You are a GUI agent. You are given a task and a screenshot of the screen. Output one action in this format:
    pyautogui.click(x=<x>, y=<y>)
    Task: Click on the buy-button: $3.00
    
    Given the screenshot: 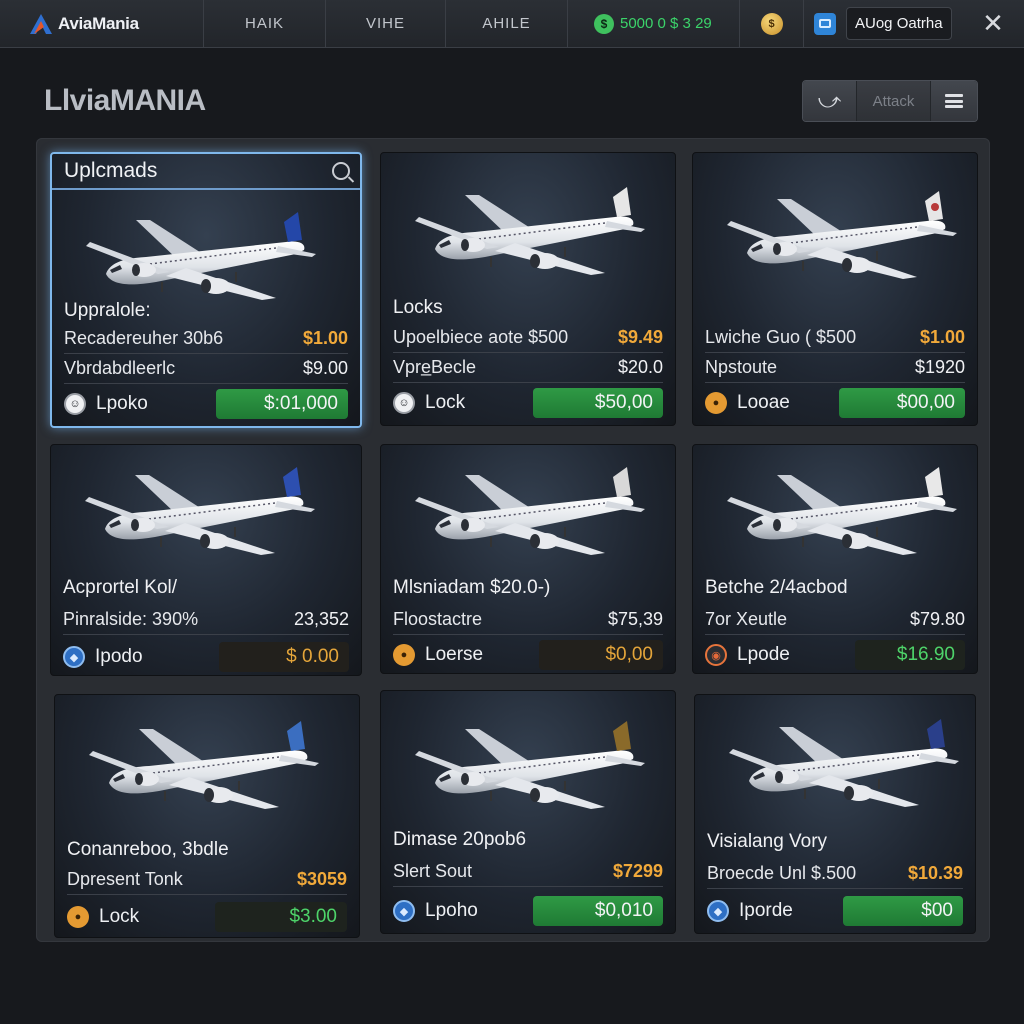 What is the action you would take?
    pyautogui.click(x=281, y=917)
    